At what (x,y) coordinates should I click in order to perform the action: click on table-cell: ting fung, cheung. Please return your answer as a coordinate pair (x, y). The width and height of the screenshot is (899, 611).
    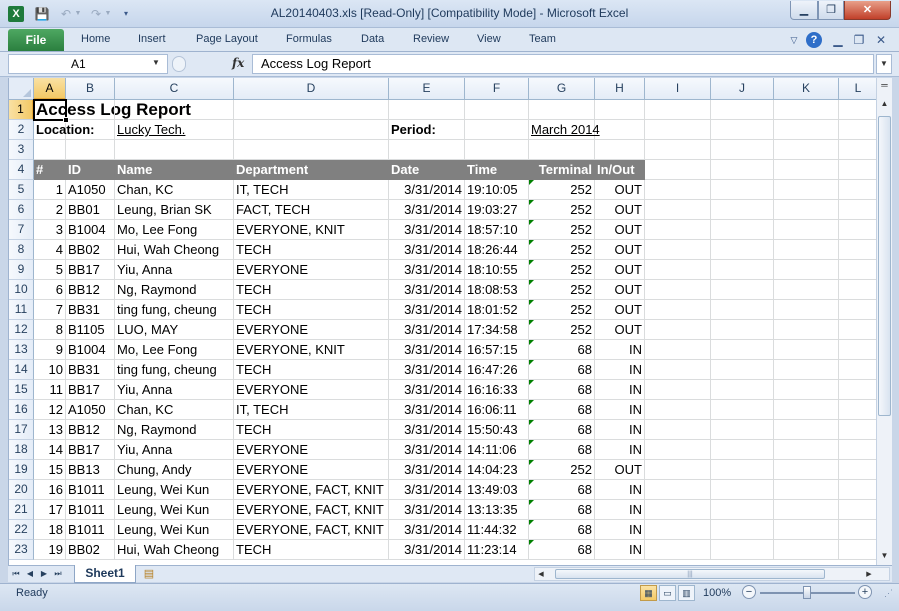
    Looking at the image, I should click on (174, 310).